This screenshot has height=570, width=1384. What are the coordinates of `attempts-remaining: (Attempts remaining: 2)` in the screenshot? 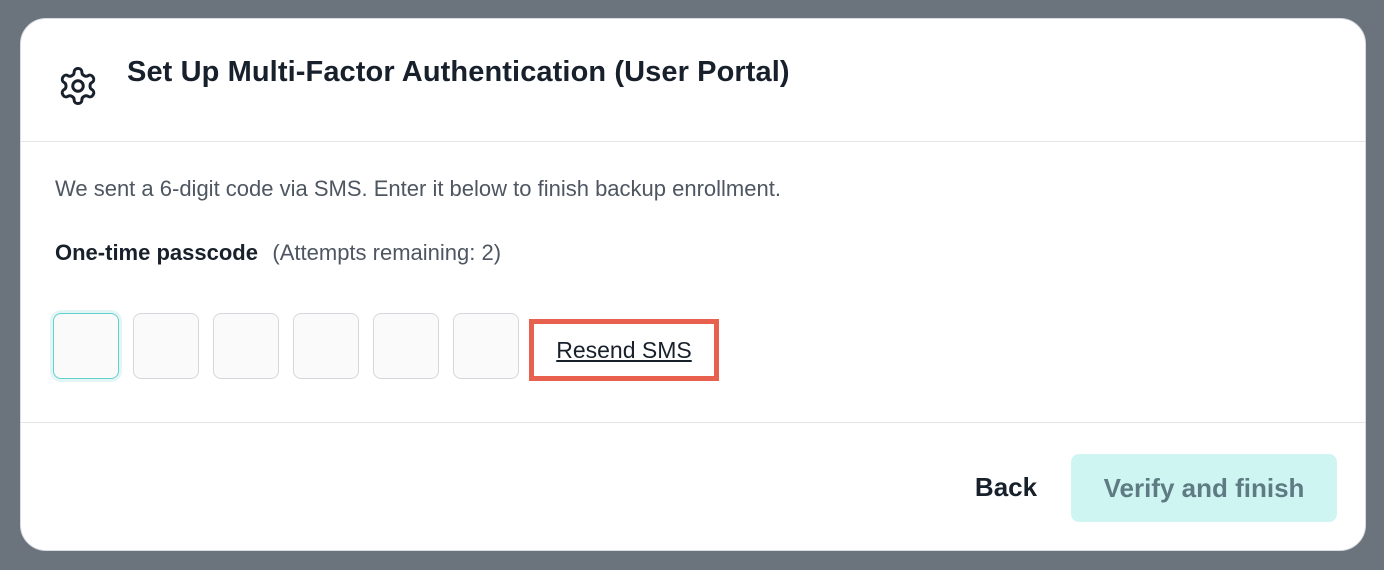 It's located at (387, 252).